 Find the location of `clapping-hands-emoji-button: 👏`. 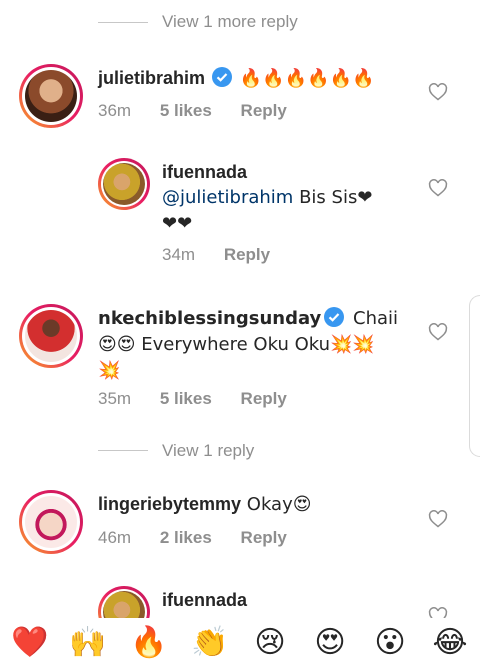

clapping-hands-emoji-button: 👏 is located at coordinates (210, 643).